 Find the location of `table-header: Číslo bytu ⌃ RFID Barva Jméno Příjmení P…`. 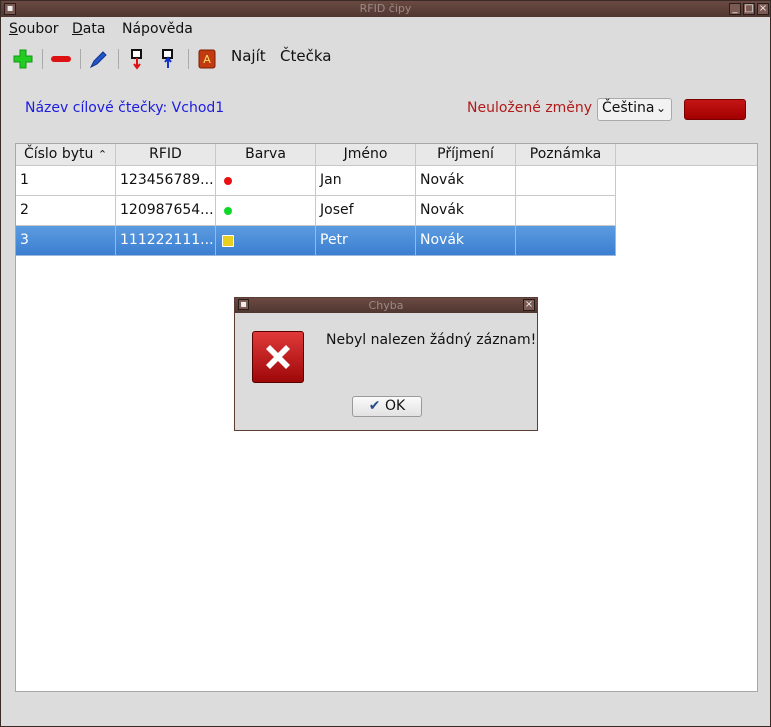

table-header: Číslo bytu ⌃ RFID Barva Jméno Příjmení P… is located at coordinates (386, 155).